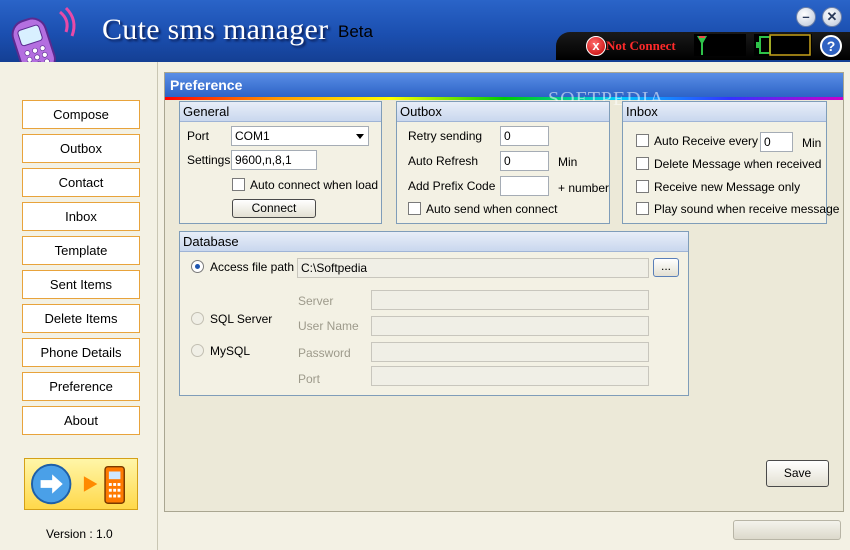  What do you see at coordinates (797, 473) in the screenshot?
I see `save-button: Save` at bounding box center [797, 473].